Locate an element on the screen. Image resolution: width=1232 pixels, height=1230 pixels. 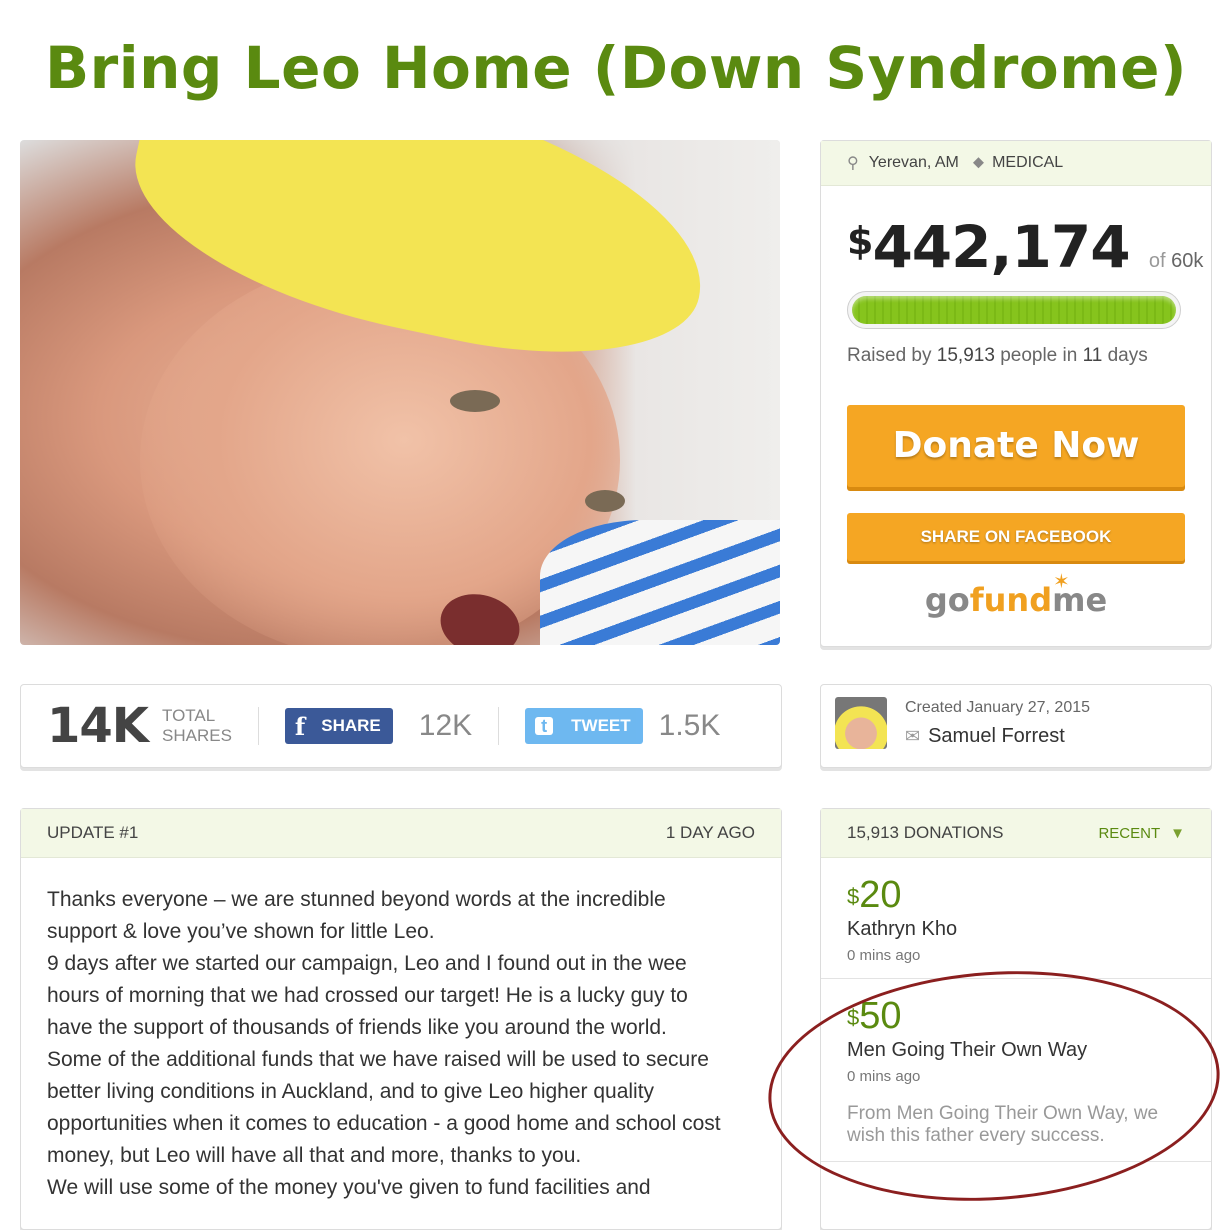
facebook-icon: f is located at coordinates (300, 726).